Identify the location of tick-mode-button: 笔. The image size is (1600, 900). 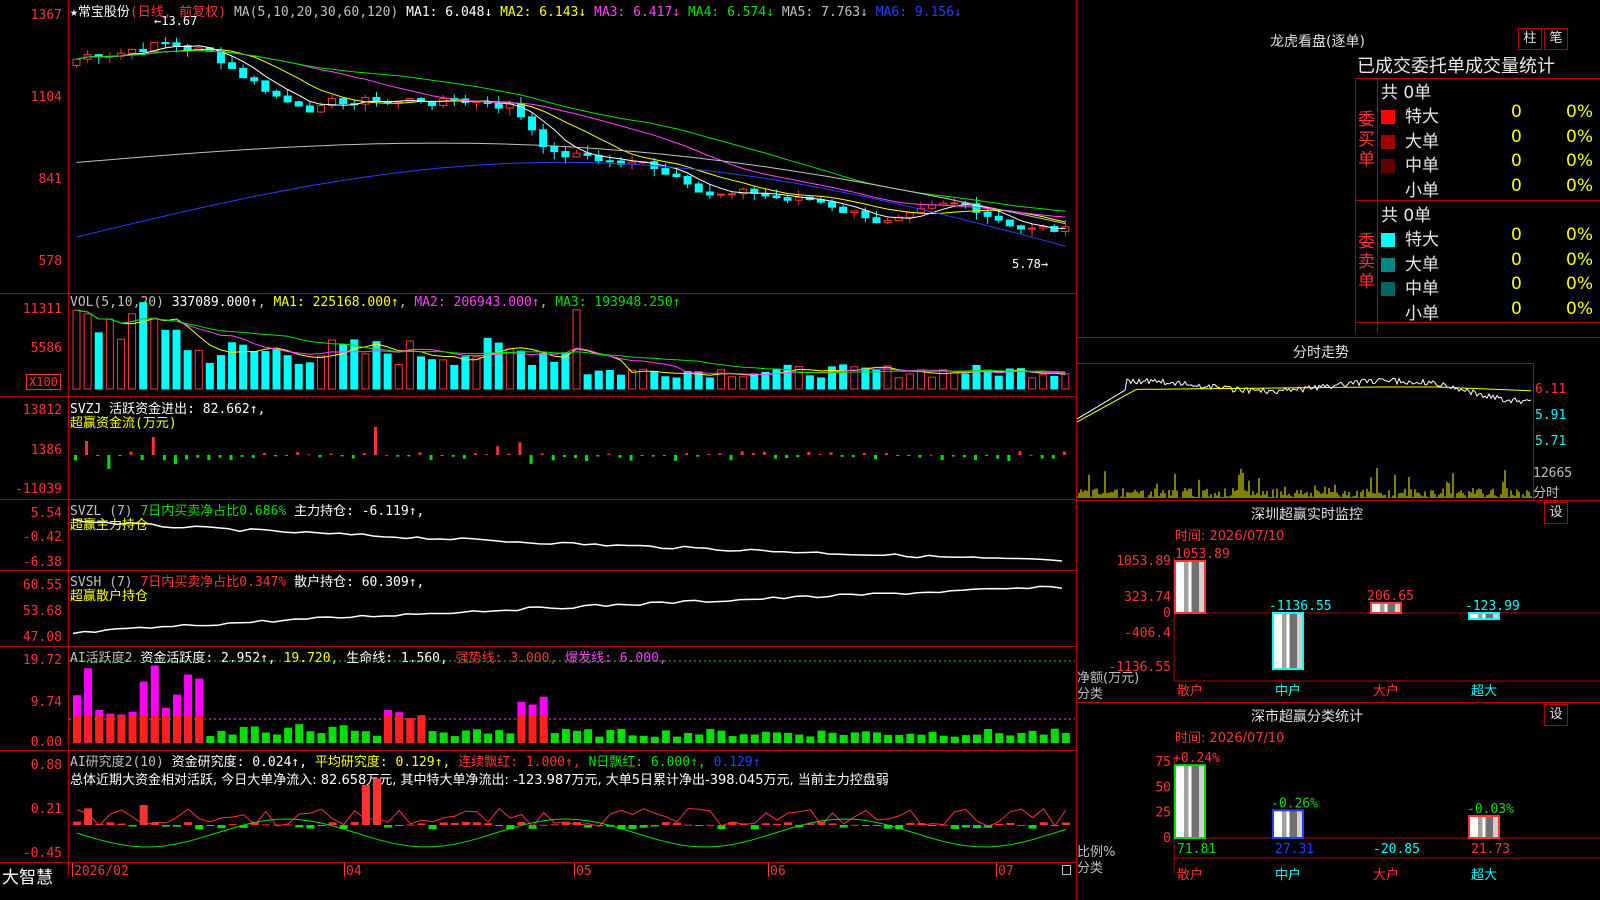
(1556, 39).